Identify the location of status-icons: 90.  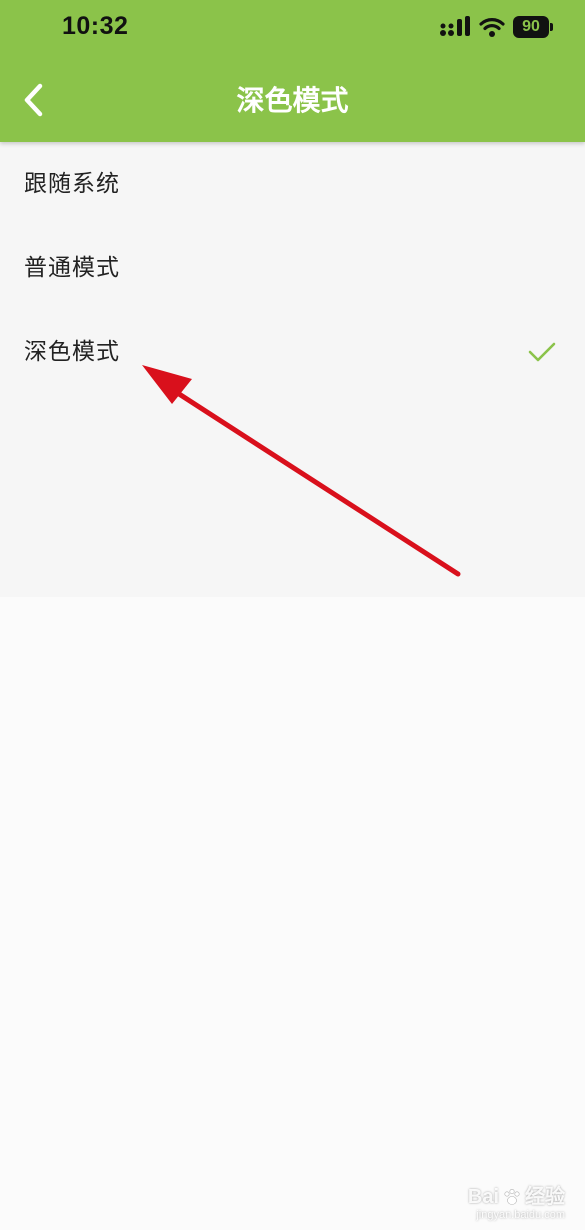
(496, 27).